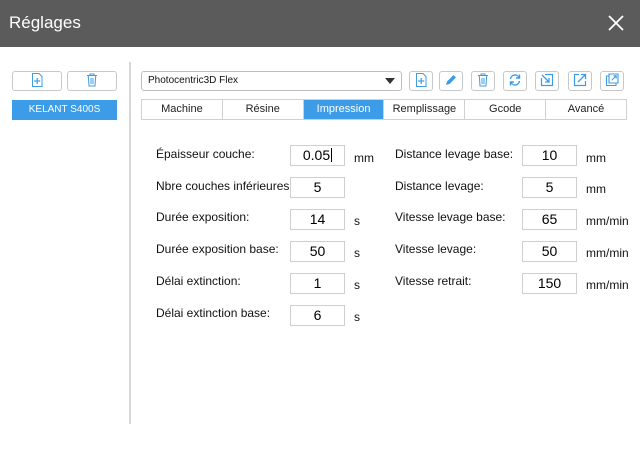 The width and height of the screenshot is (640, 453). Describe the element at coordinates (45, 22) in the screenshot. I see `window-title: Réglages` at that location.